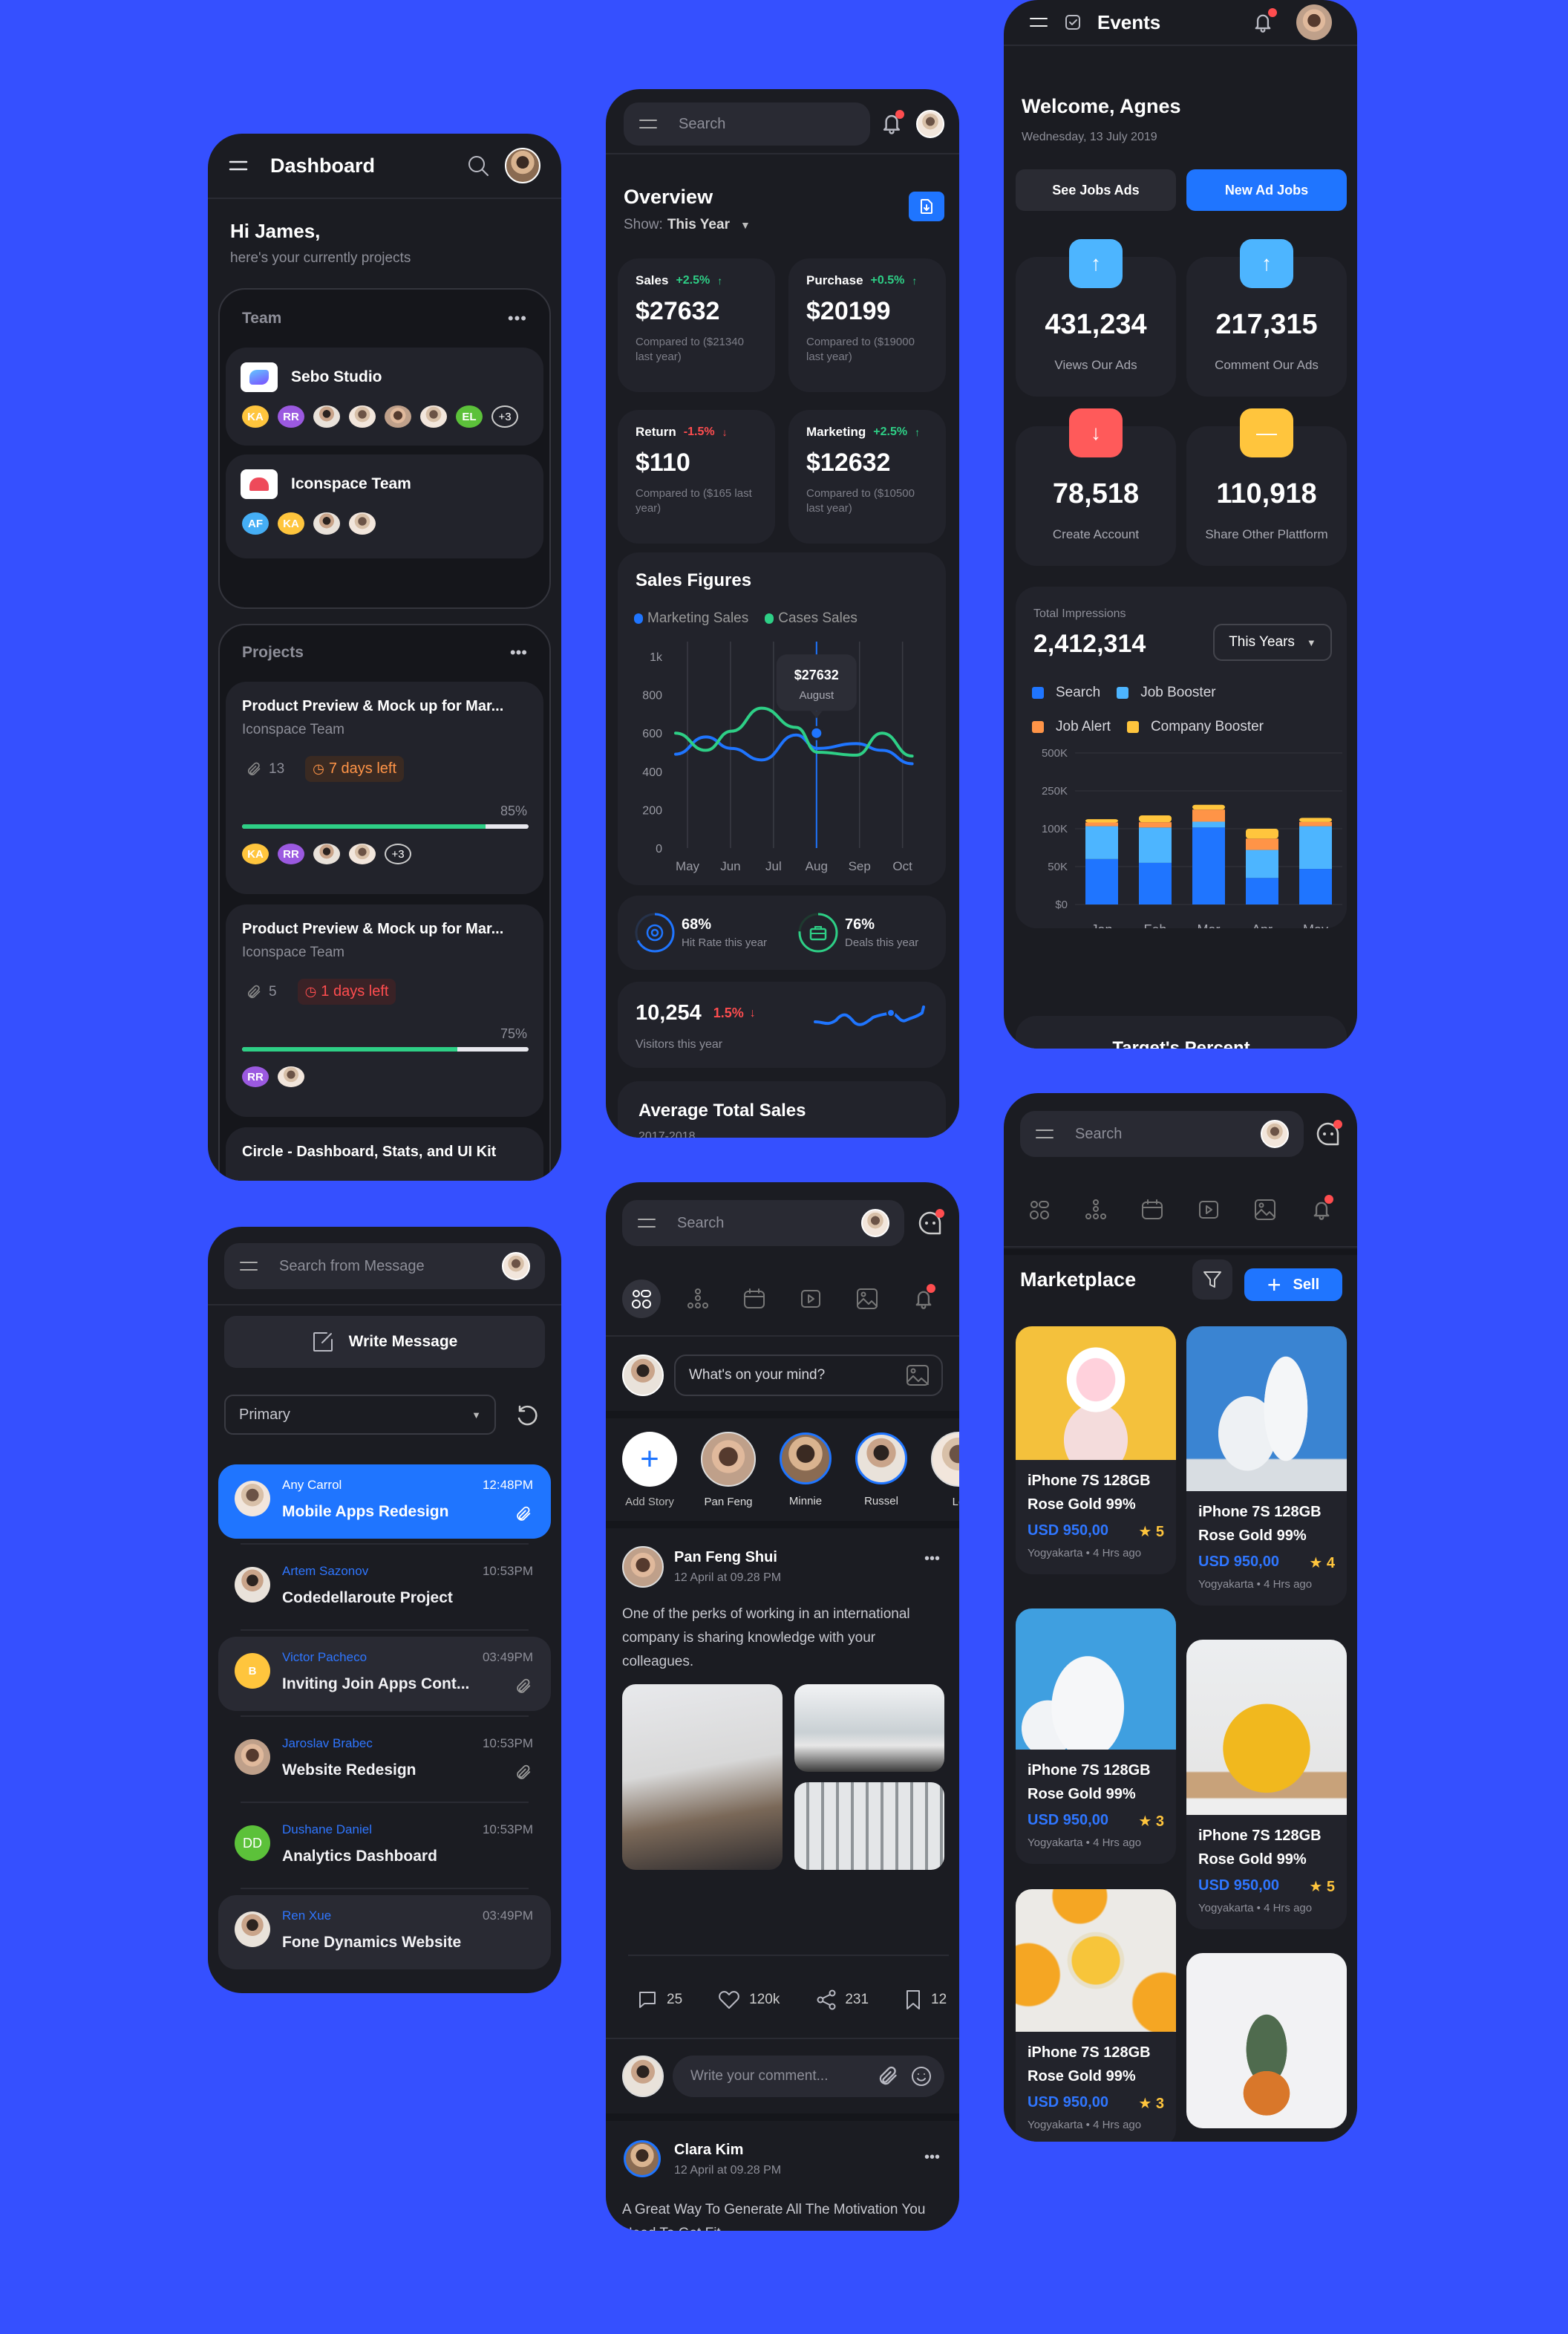 The image size is (1568, 2334). I want to click on like-button: 120k, so click(749, 1999).